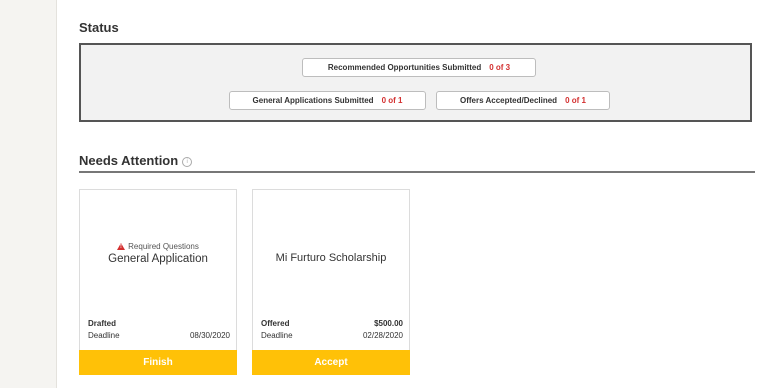 Image resolution: width=771 pixels, height=388 pixels. I want to click on recommended-submitted-count: 0 of 3, so click(500, 67).